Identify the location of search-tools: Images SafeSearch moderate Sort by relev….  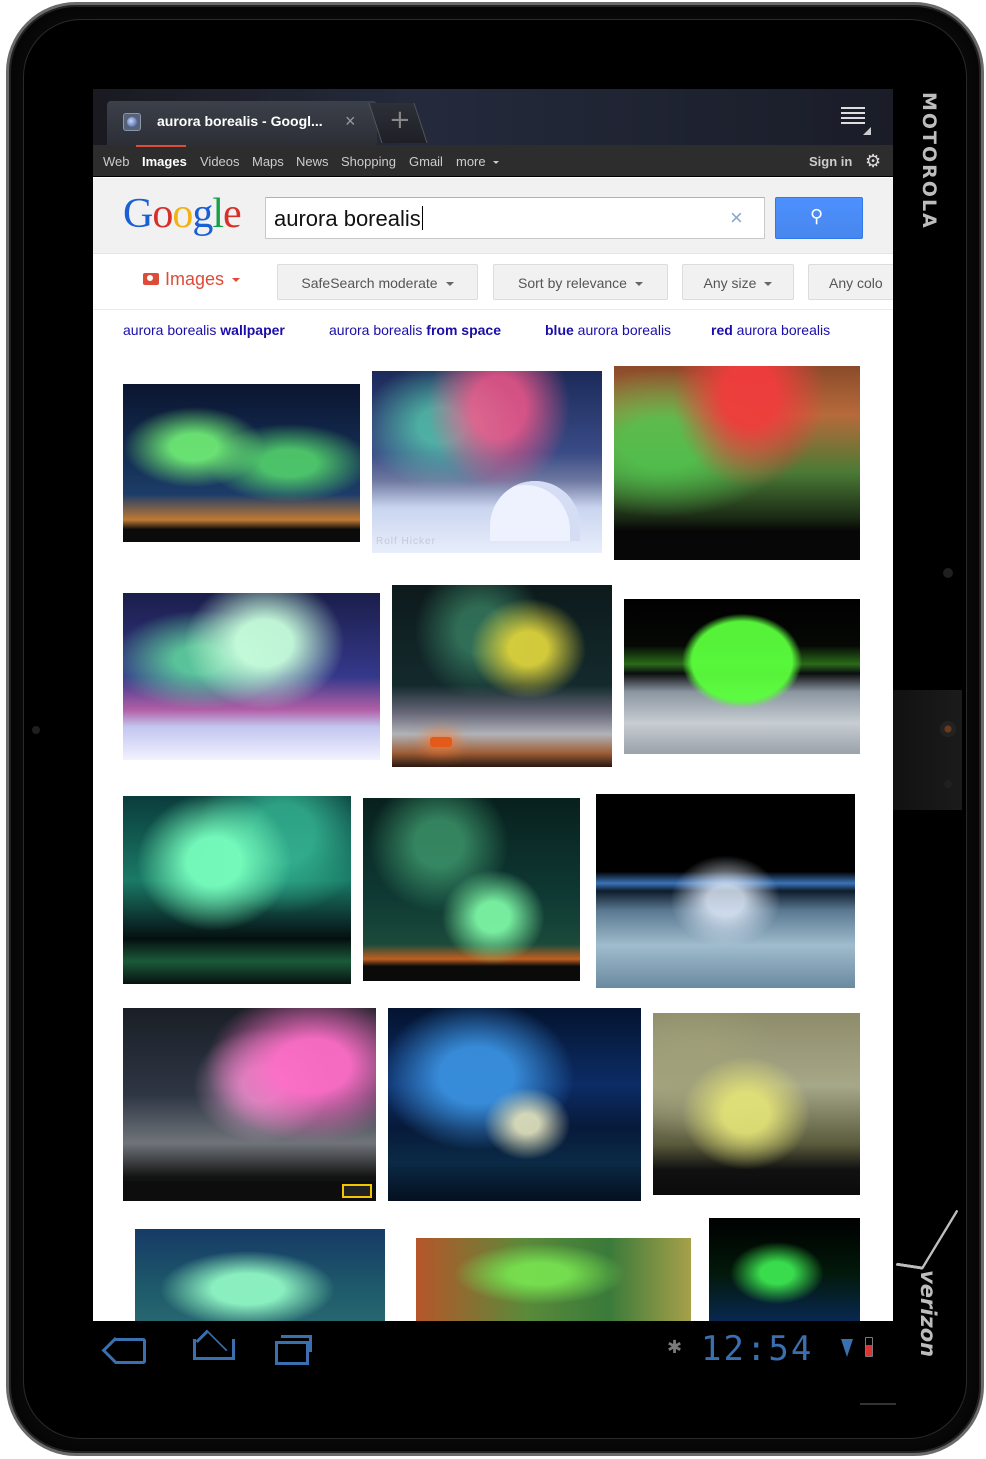
(493, 282).